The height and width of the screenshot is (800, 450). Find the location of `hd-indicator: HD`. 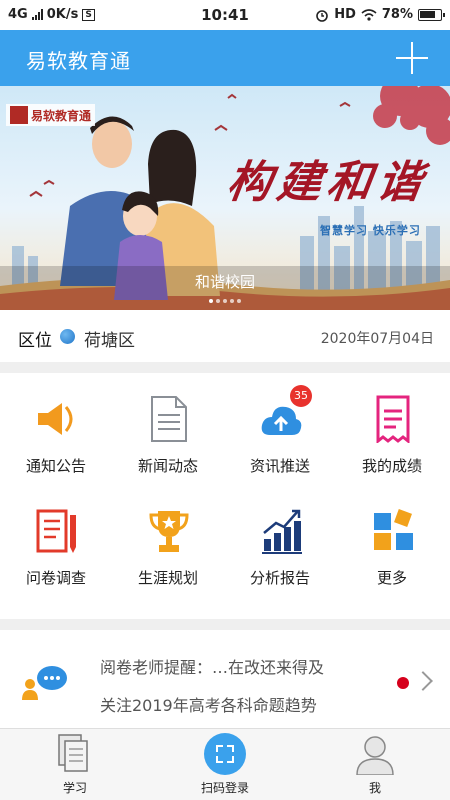

hd-indicator: HD is located at coordinates (345, 14).